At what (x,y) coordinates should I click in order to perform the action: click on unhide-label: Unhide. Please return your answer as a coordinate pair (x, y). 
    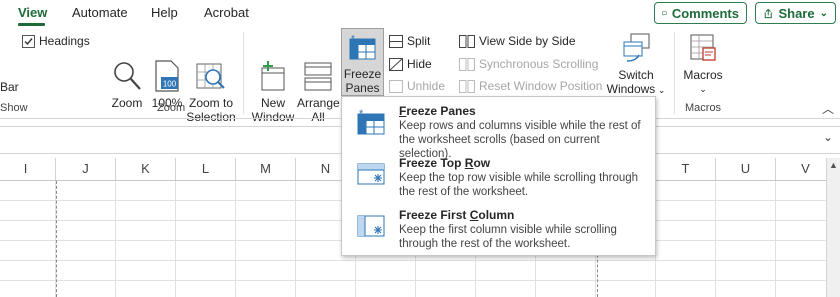
    Looking at the image, I should click on (426, 86).